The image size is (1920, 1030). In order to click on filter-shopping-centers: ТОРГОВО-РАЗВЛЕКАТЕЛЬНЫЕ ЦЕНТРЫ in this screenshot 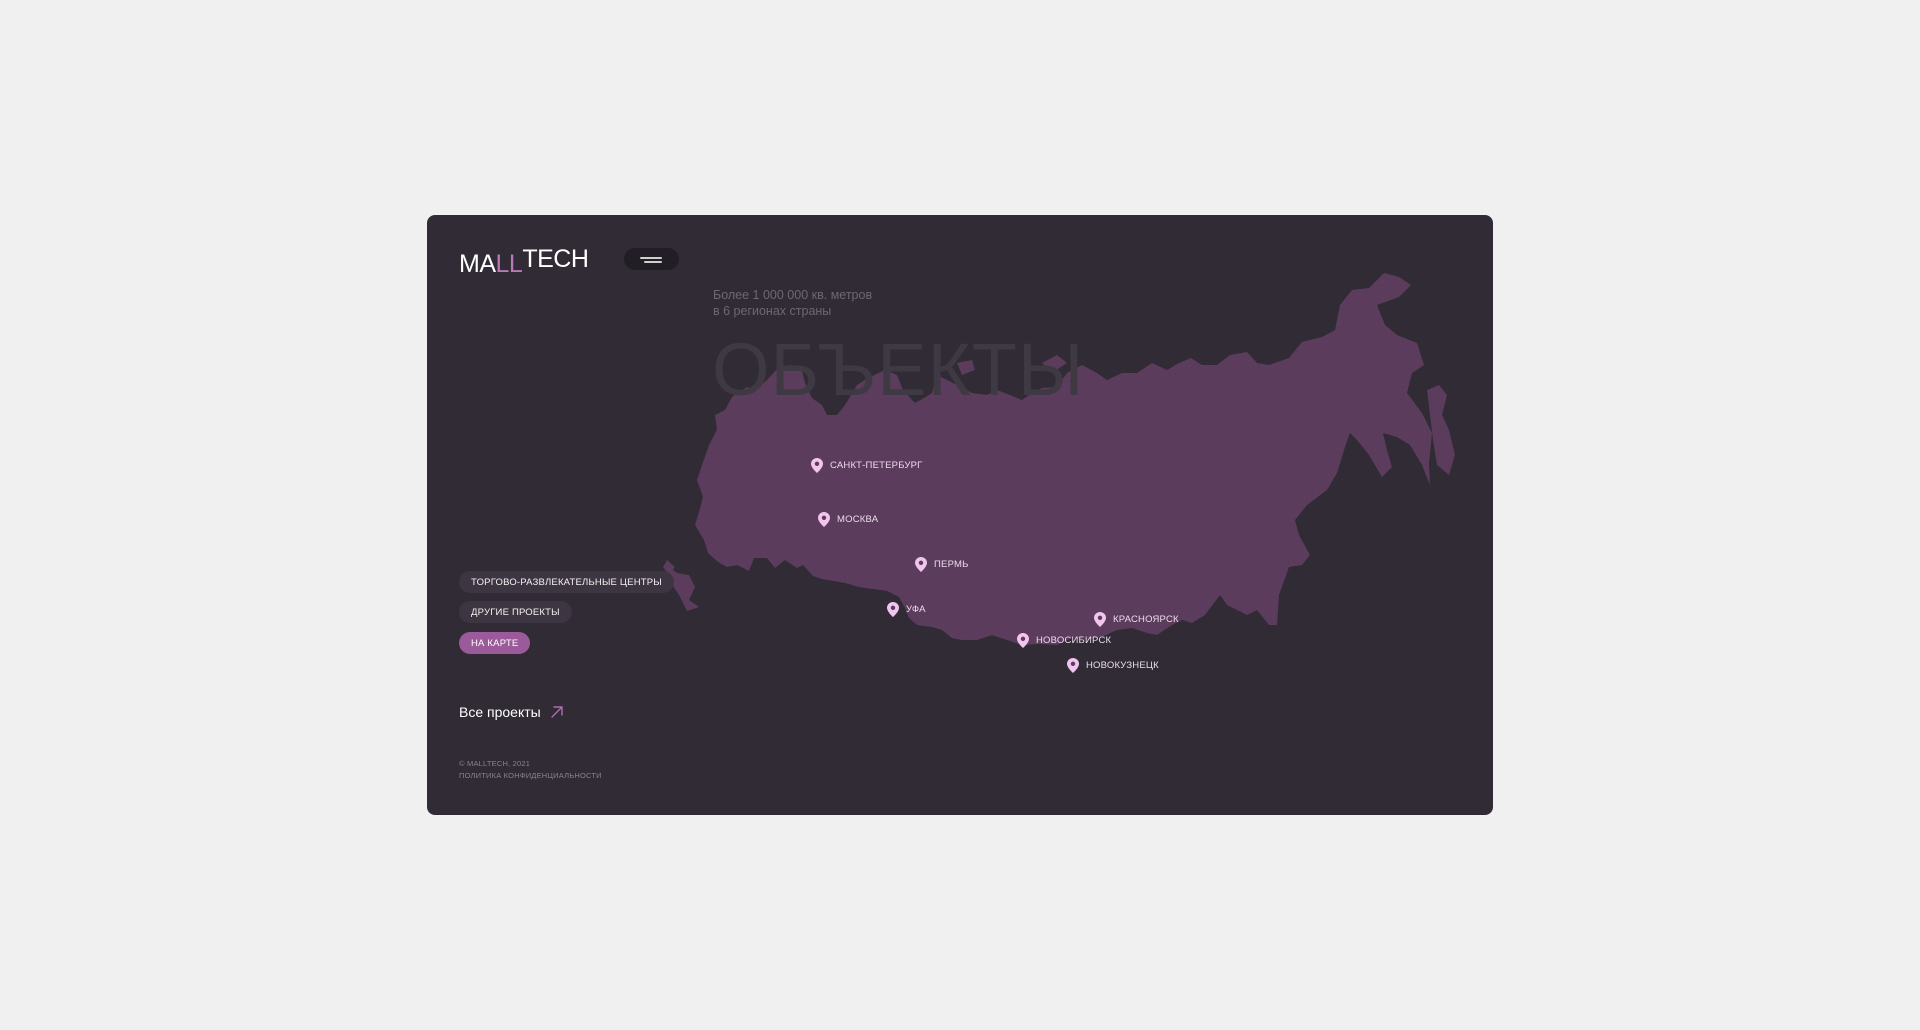, I will do `click(566, 582)`.